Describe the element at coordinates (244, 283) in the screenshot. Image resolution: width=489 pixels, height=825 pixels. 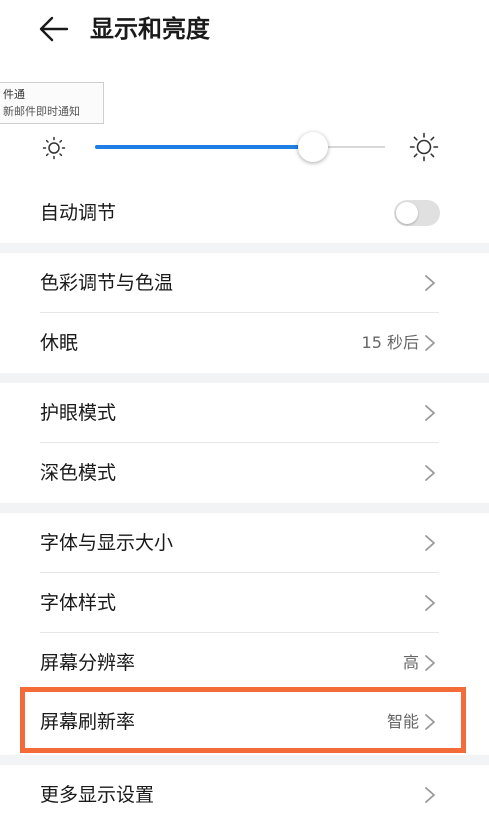
I see `color-temperature-row: 色彩调节与色温` at that location.